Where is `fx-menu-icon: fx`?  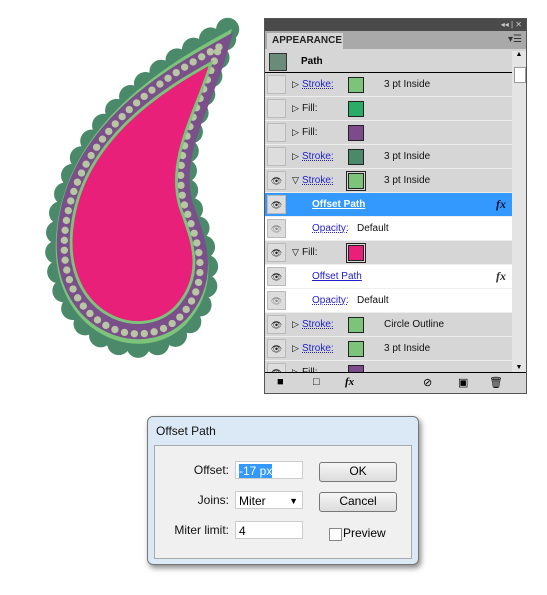 fx-menu-icon: fx is located at coordinates (349, 382).